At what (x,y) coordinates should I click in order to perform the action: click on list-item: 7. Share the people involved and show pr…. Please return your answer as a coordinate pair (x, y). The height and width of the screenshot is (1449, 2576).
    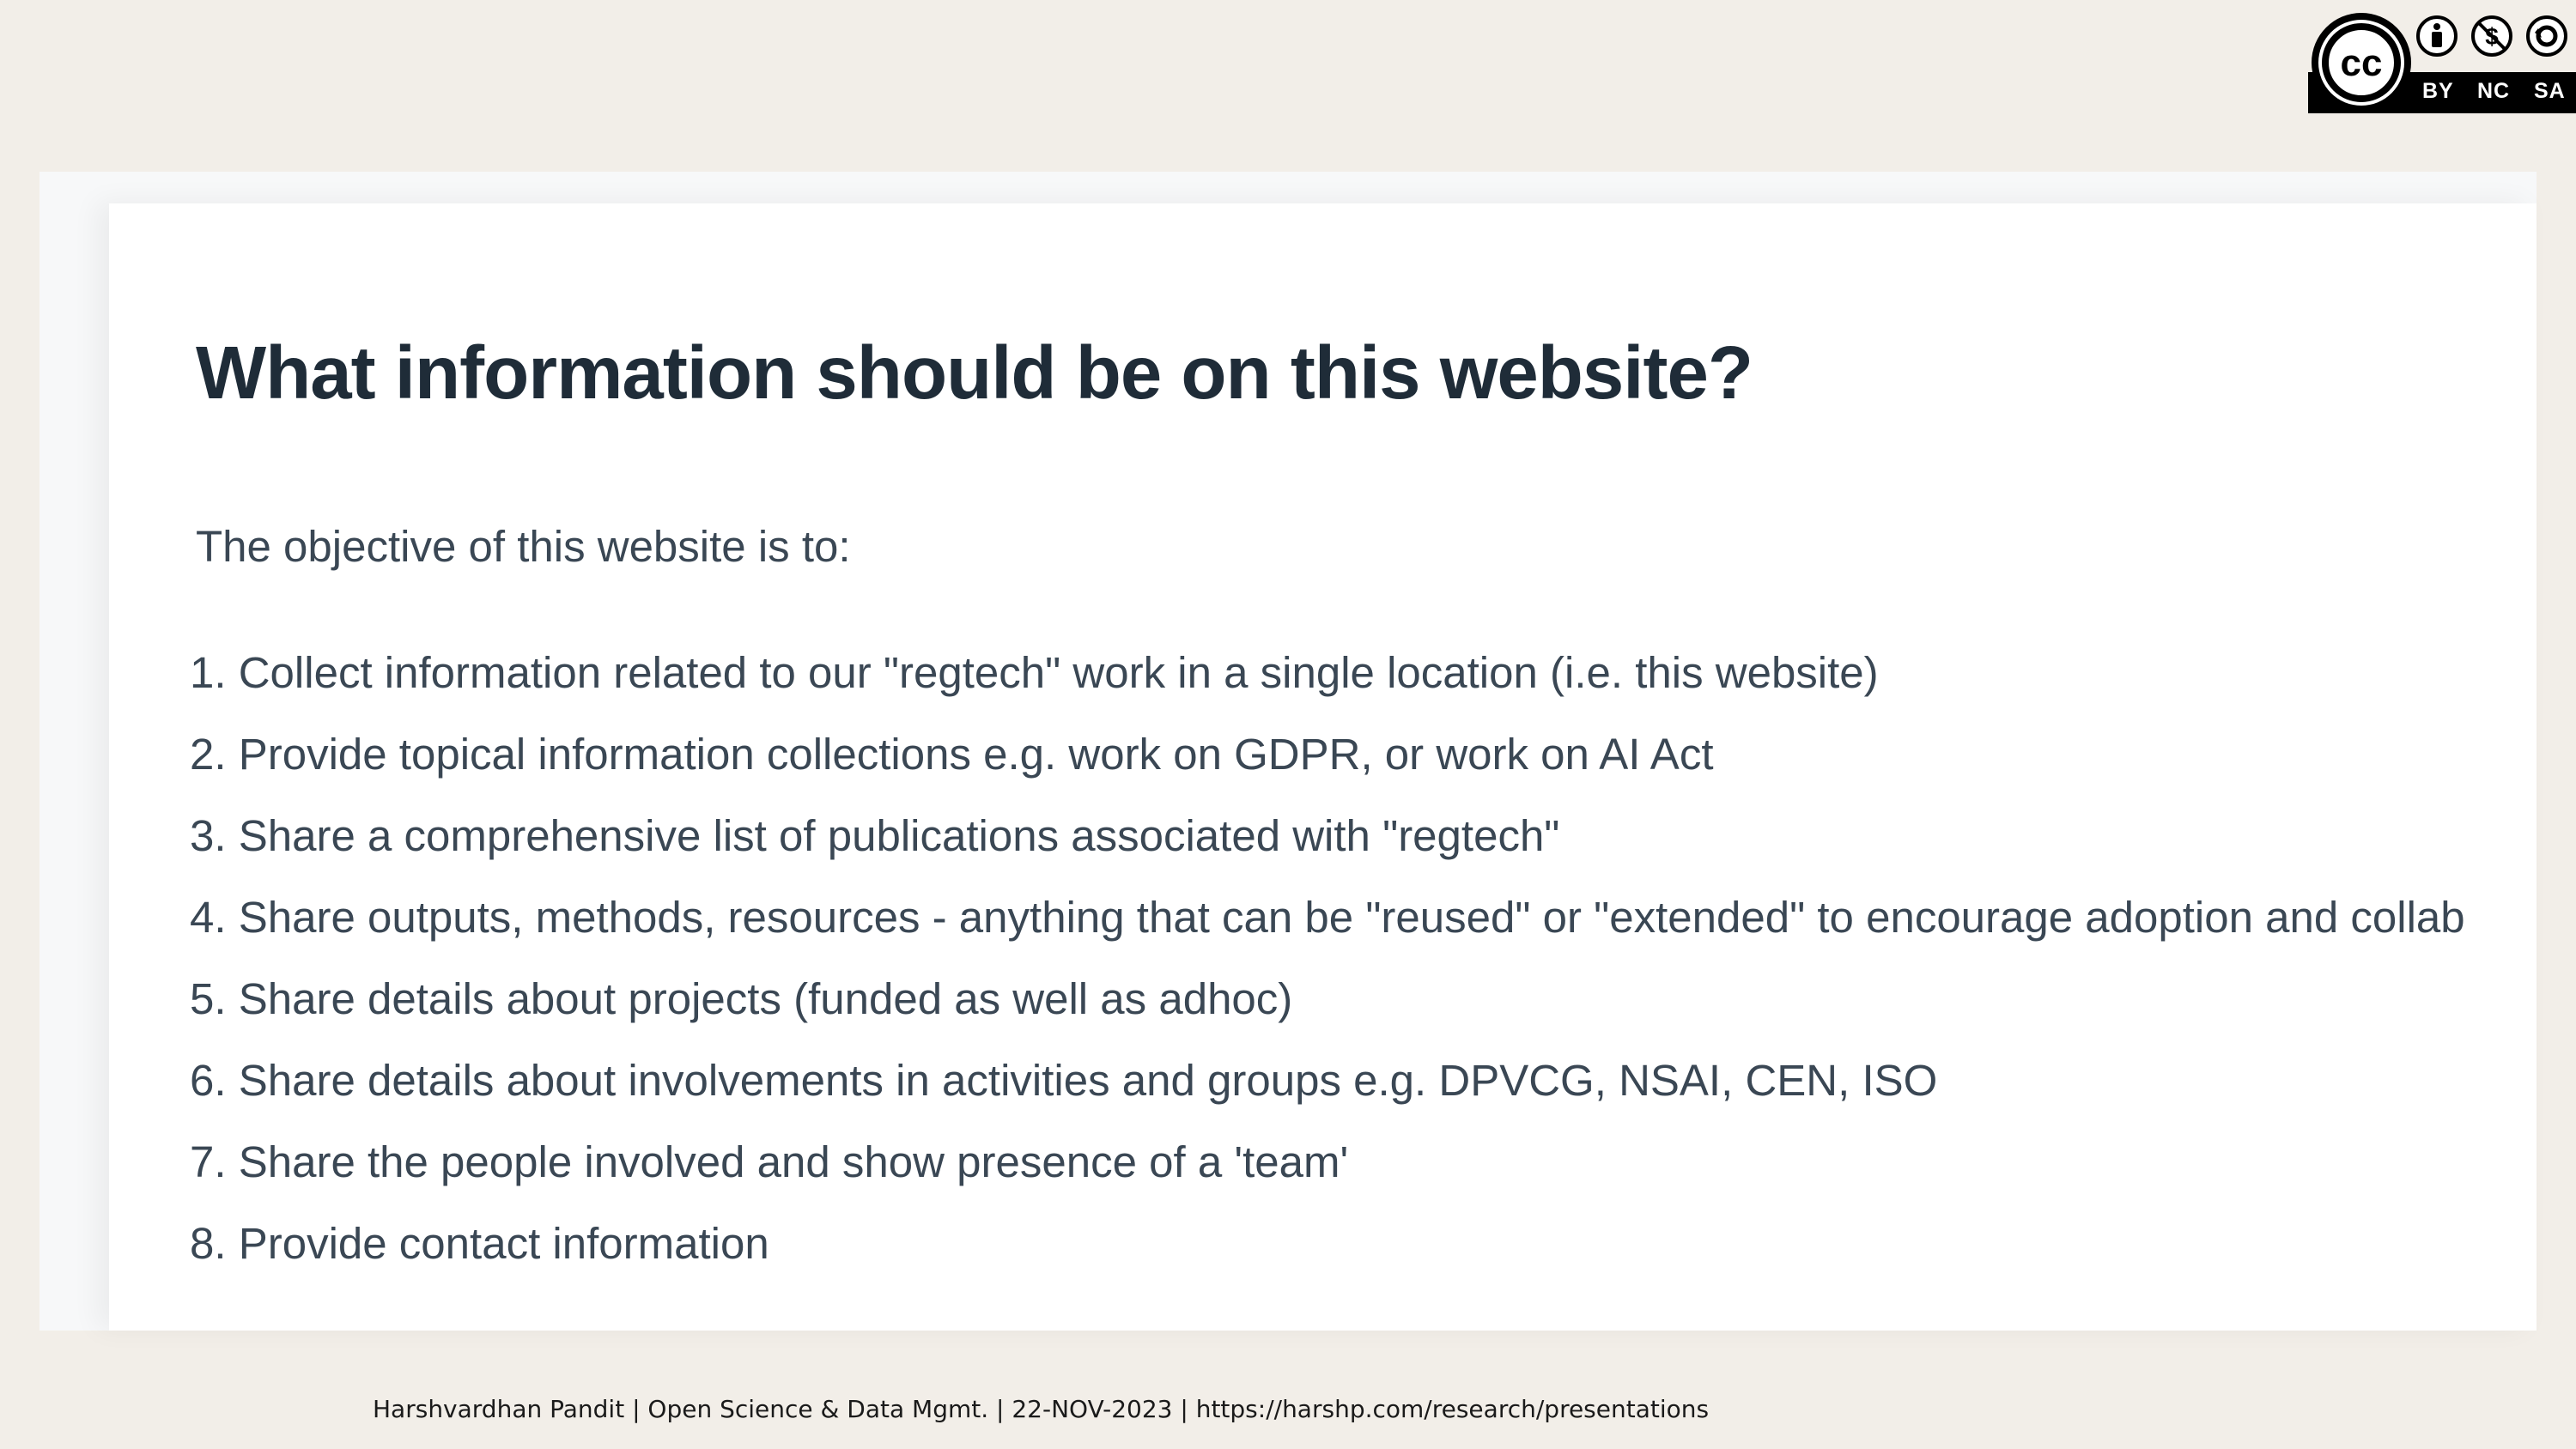
    Looking at the image, I should click on (1327, 1176).